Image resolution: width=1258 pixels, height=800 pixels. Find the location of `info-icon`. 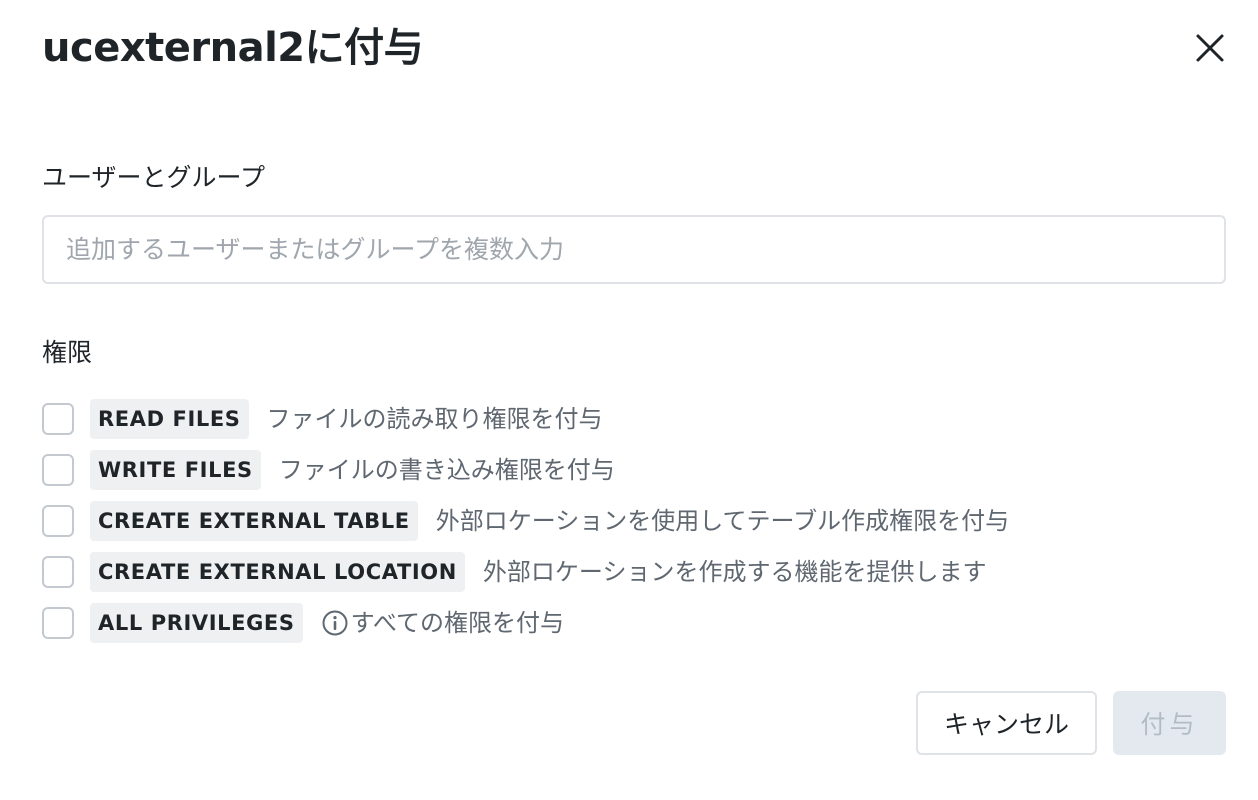

info-icon is located at coordinates (335, 623).